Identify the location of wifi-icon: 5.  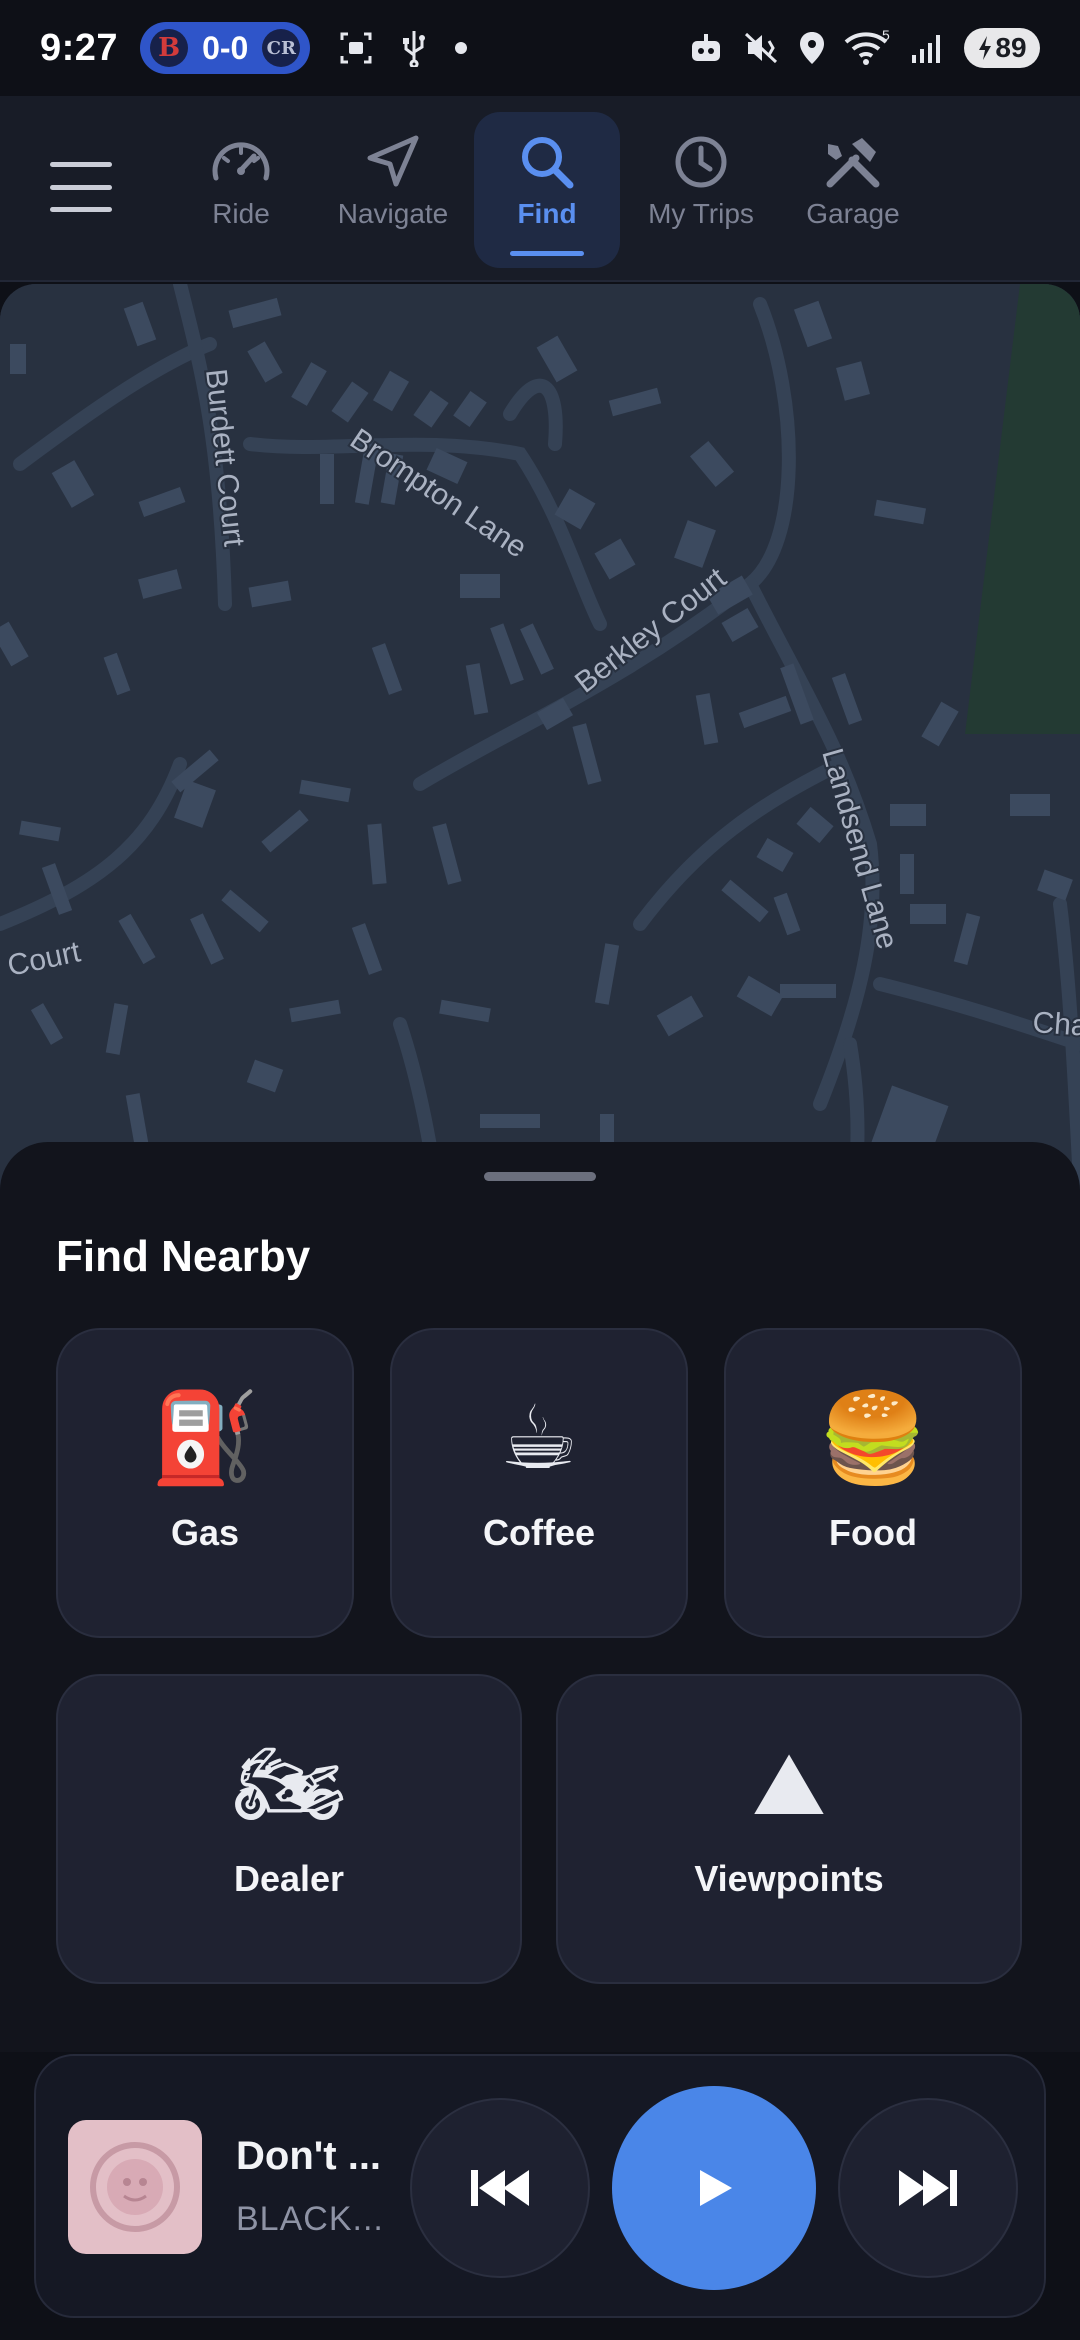
(867, 47).